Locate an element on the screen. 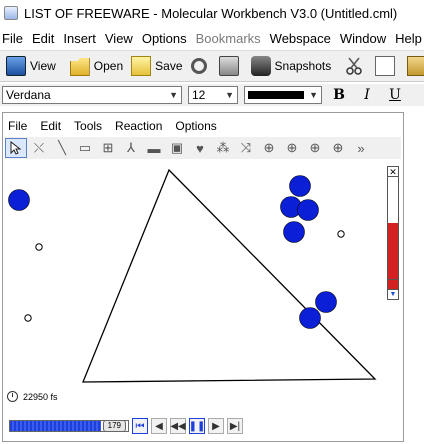  add-atom-nt-tool: ⊕ is located at coordinates (269, 148).